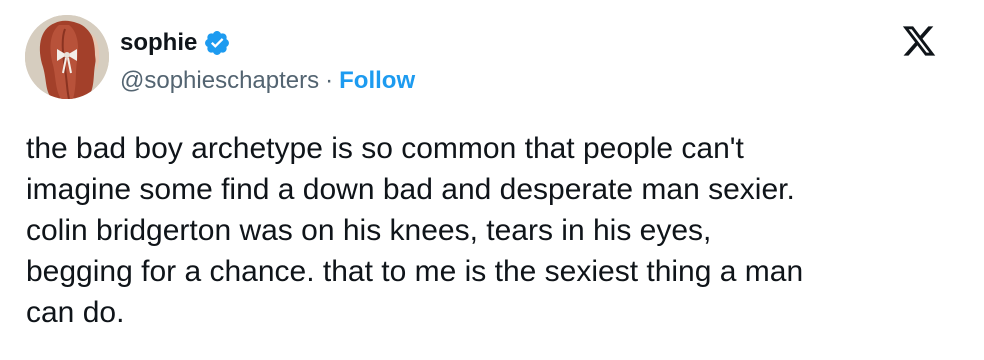  I want to click on verified-badge-icon, so click(217, 43).